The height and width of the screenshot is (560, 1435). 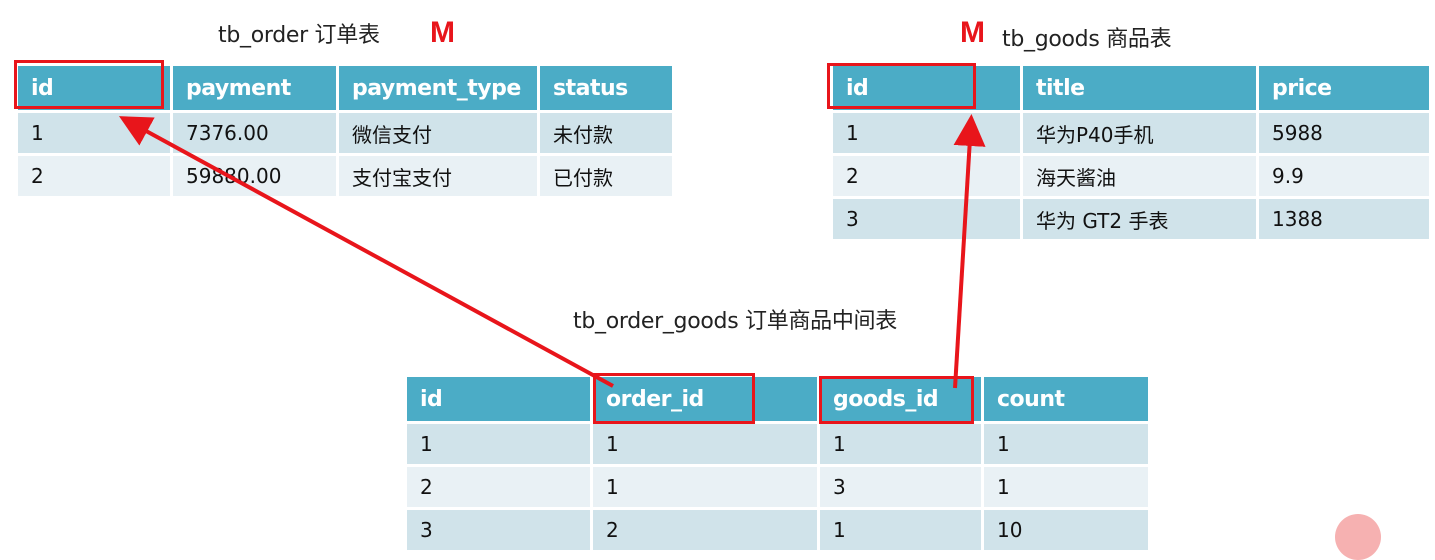 I want to click on table-cell: 10, so click(x=1066, y=530).